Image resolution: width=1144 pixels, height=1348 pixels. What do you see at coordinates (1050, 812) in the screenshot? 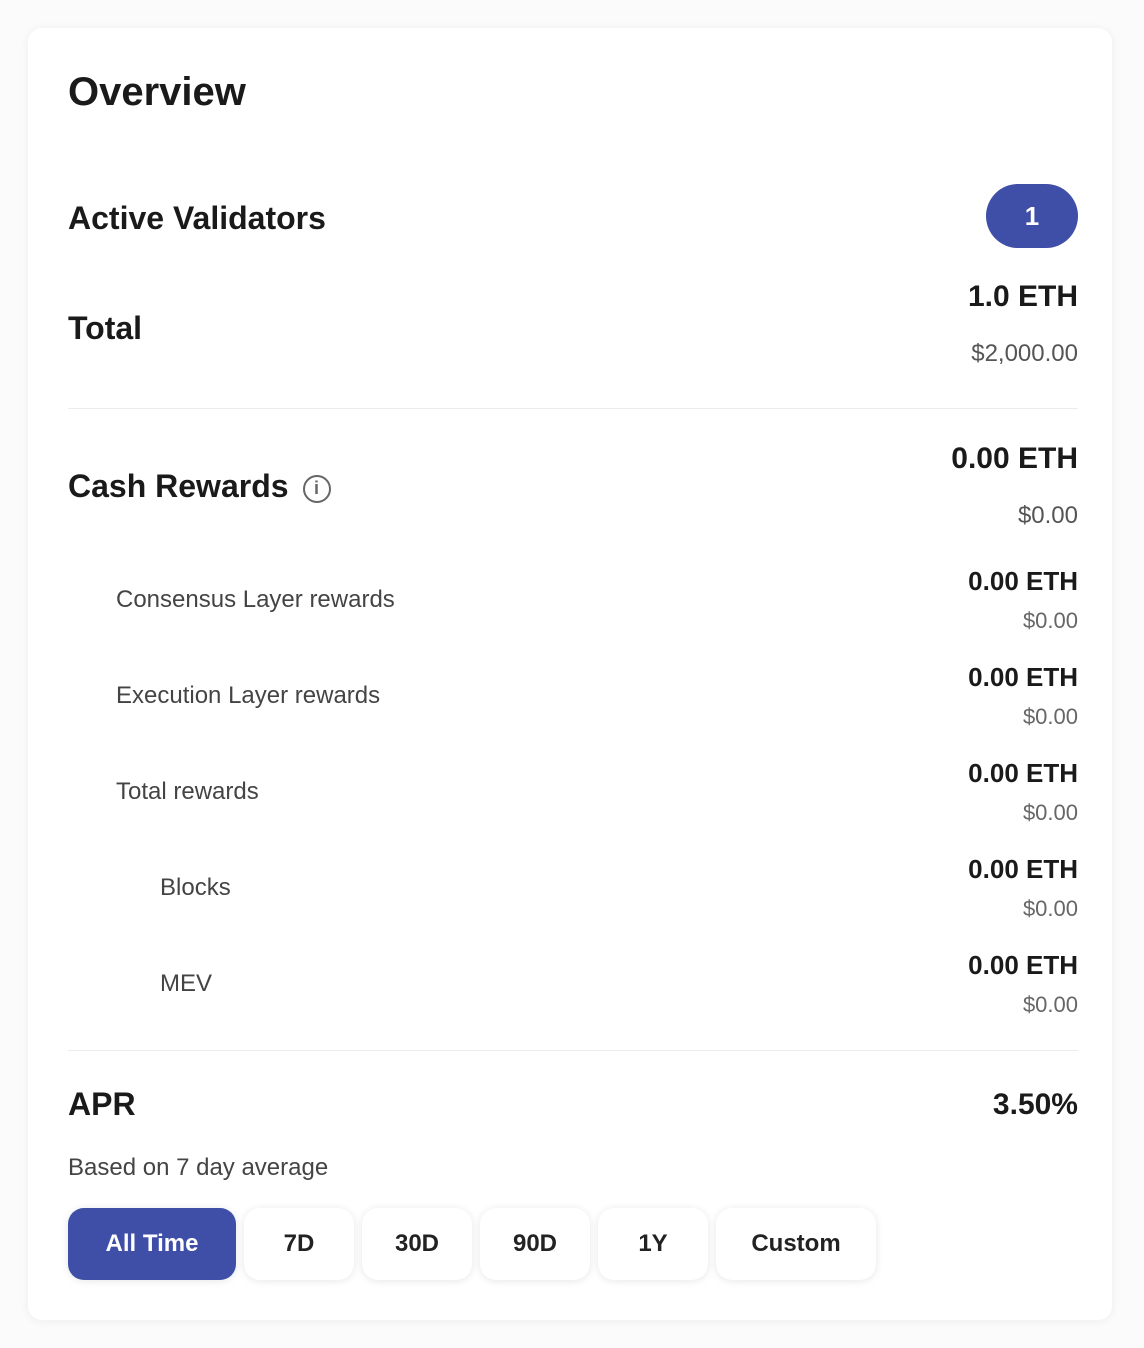
I see `total-rewards-sub: $0.00` at bounding box center [1050, 812].